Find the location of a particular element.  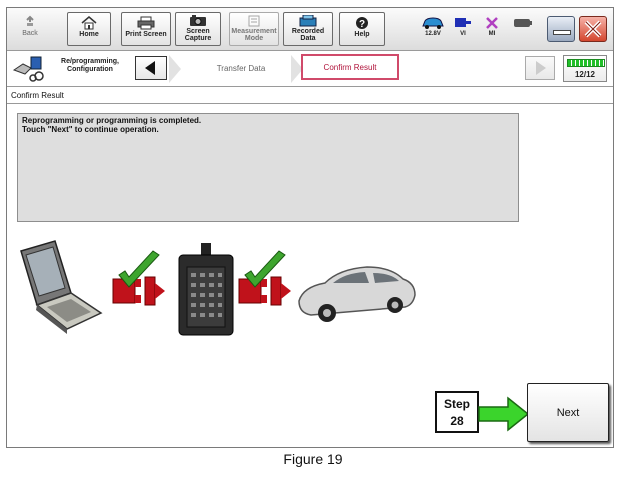

car-icon is located at coordinates (357, 294).